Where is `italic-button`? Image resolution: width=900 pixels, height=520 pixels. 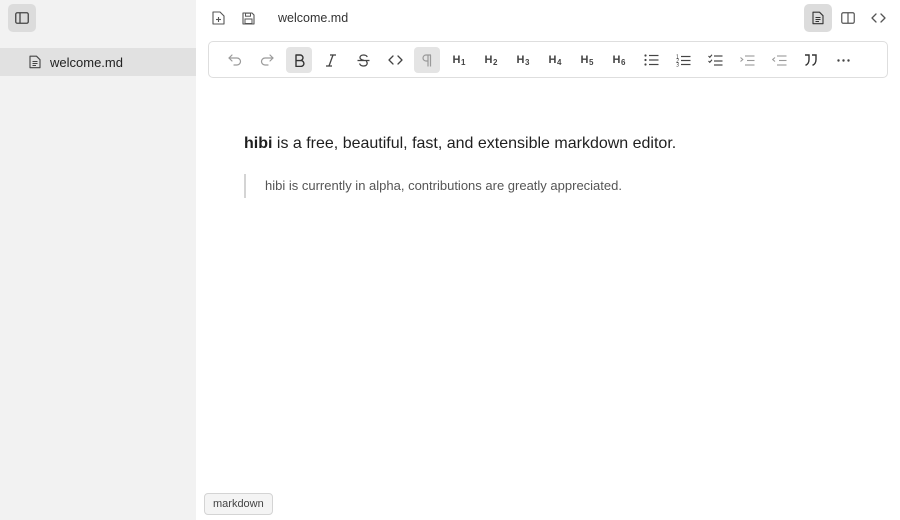 italic-button is located at coordinates (331, 60).